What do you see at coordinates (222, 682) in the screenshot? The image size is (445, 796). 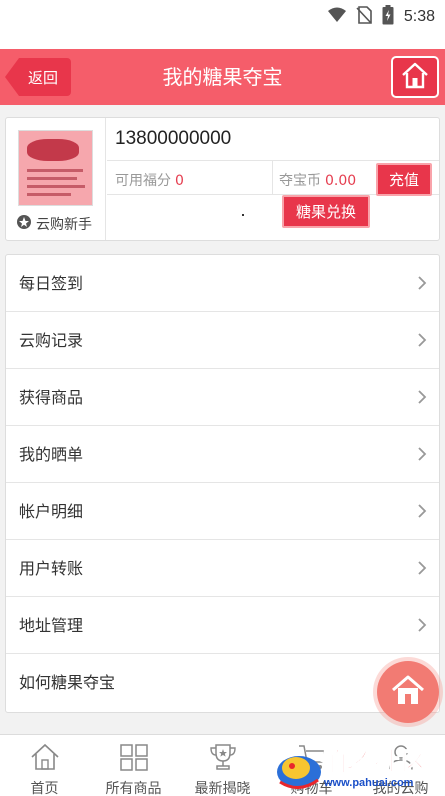 I see `menu-item-how-to: 如何糖果夺宝` at bounding box center [222, 682].